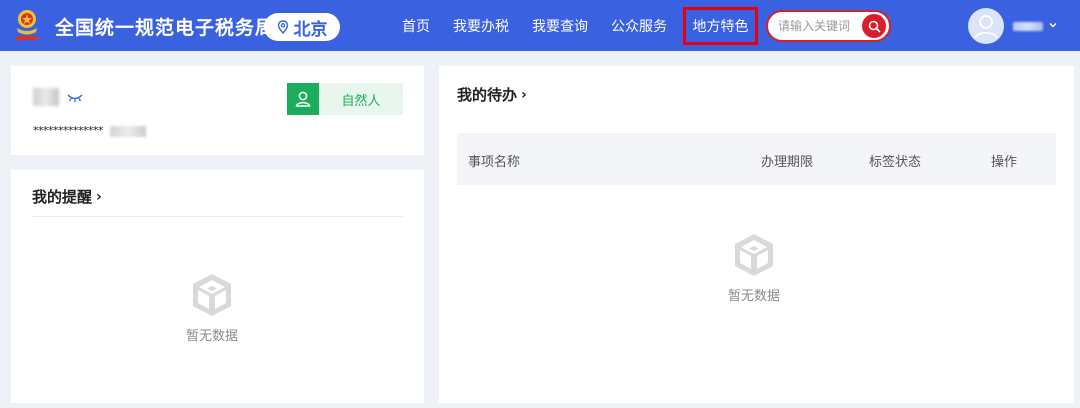 The height and width of the screenshot is (408, 1080). I want to click on nav-public-service: 公众服务, so click(639, 26).